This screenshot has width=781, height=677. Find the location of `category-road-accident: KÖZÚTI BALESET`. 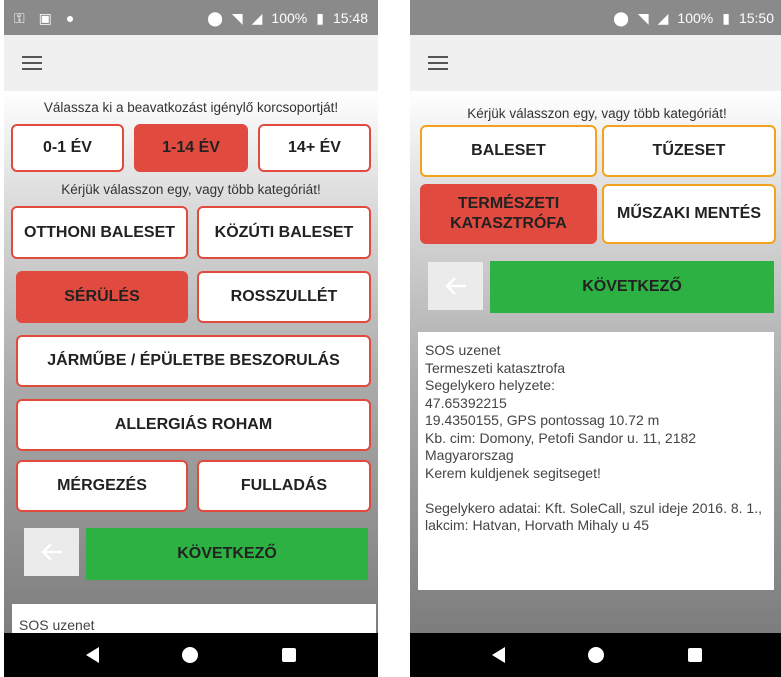

category-road-accident: KÖZÚTI BALESET is located at coordinates (284, 232).